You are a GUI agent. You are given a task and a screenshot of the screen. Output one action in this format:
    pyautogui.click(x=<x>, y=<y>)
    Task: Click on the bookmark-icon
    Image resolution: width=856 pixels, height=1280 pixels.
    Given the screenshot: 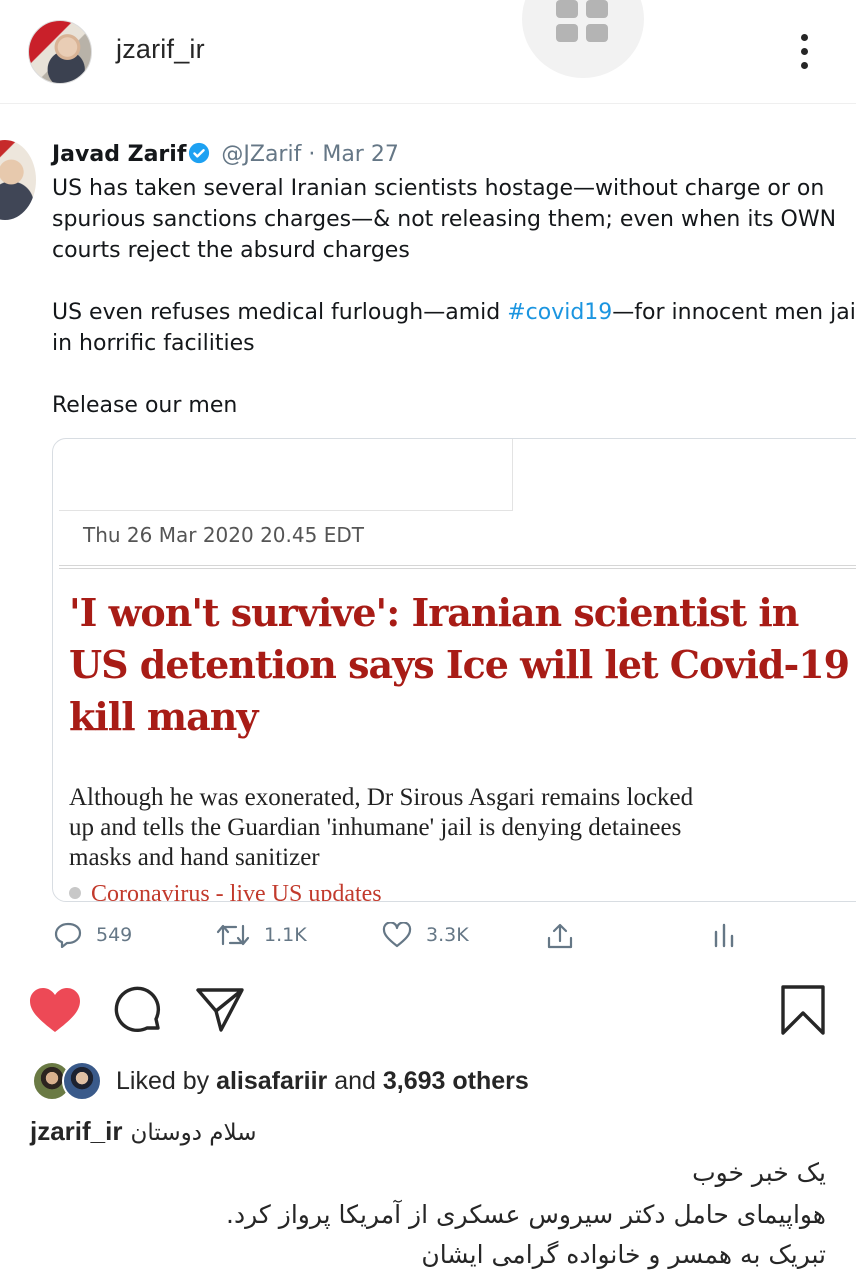 What is the action you would take?
    pyautogui.click(x=803, y=1012)
    